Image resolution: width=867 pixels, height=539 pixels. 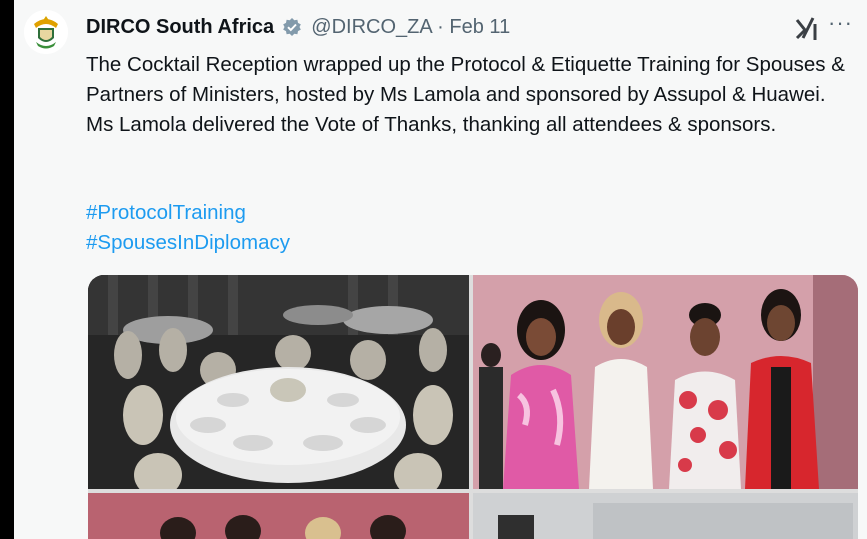 What do you see at coordinates (807, 28) in the screenshot?
I see `grok-icon` at bounding box center [807, 28].